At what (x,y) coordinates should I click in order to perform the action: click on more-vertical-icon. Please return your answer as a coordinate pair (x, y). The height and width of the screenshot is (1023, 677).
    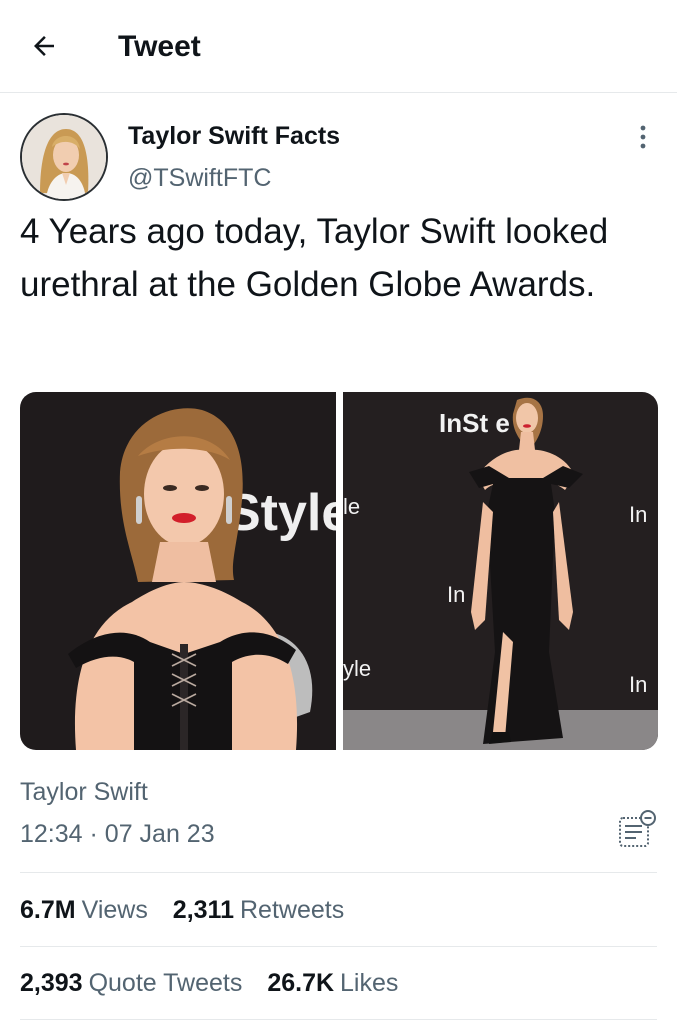
    Looking at the image, I should click on (643, 139).